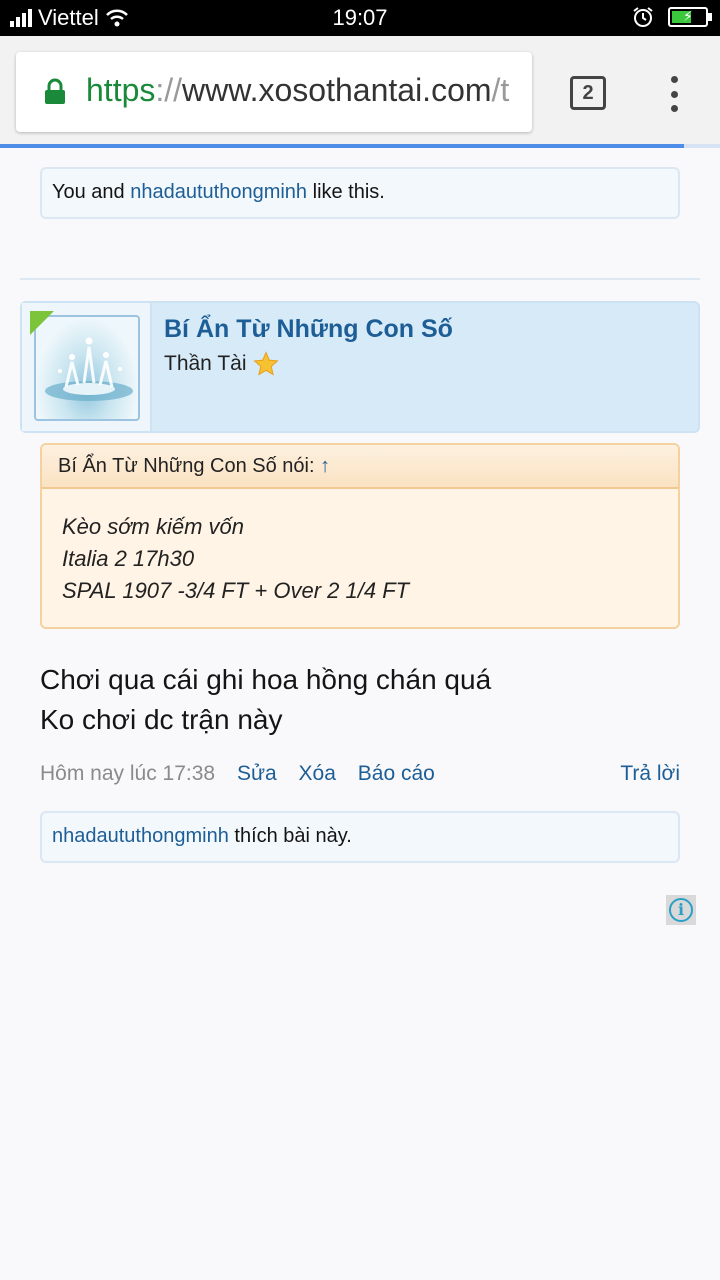 Image resolution: width=720 pixels, height=1280 pixels. I want to click on clock: 19:07, so click(360, 17).